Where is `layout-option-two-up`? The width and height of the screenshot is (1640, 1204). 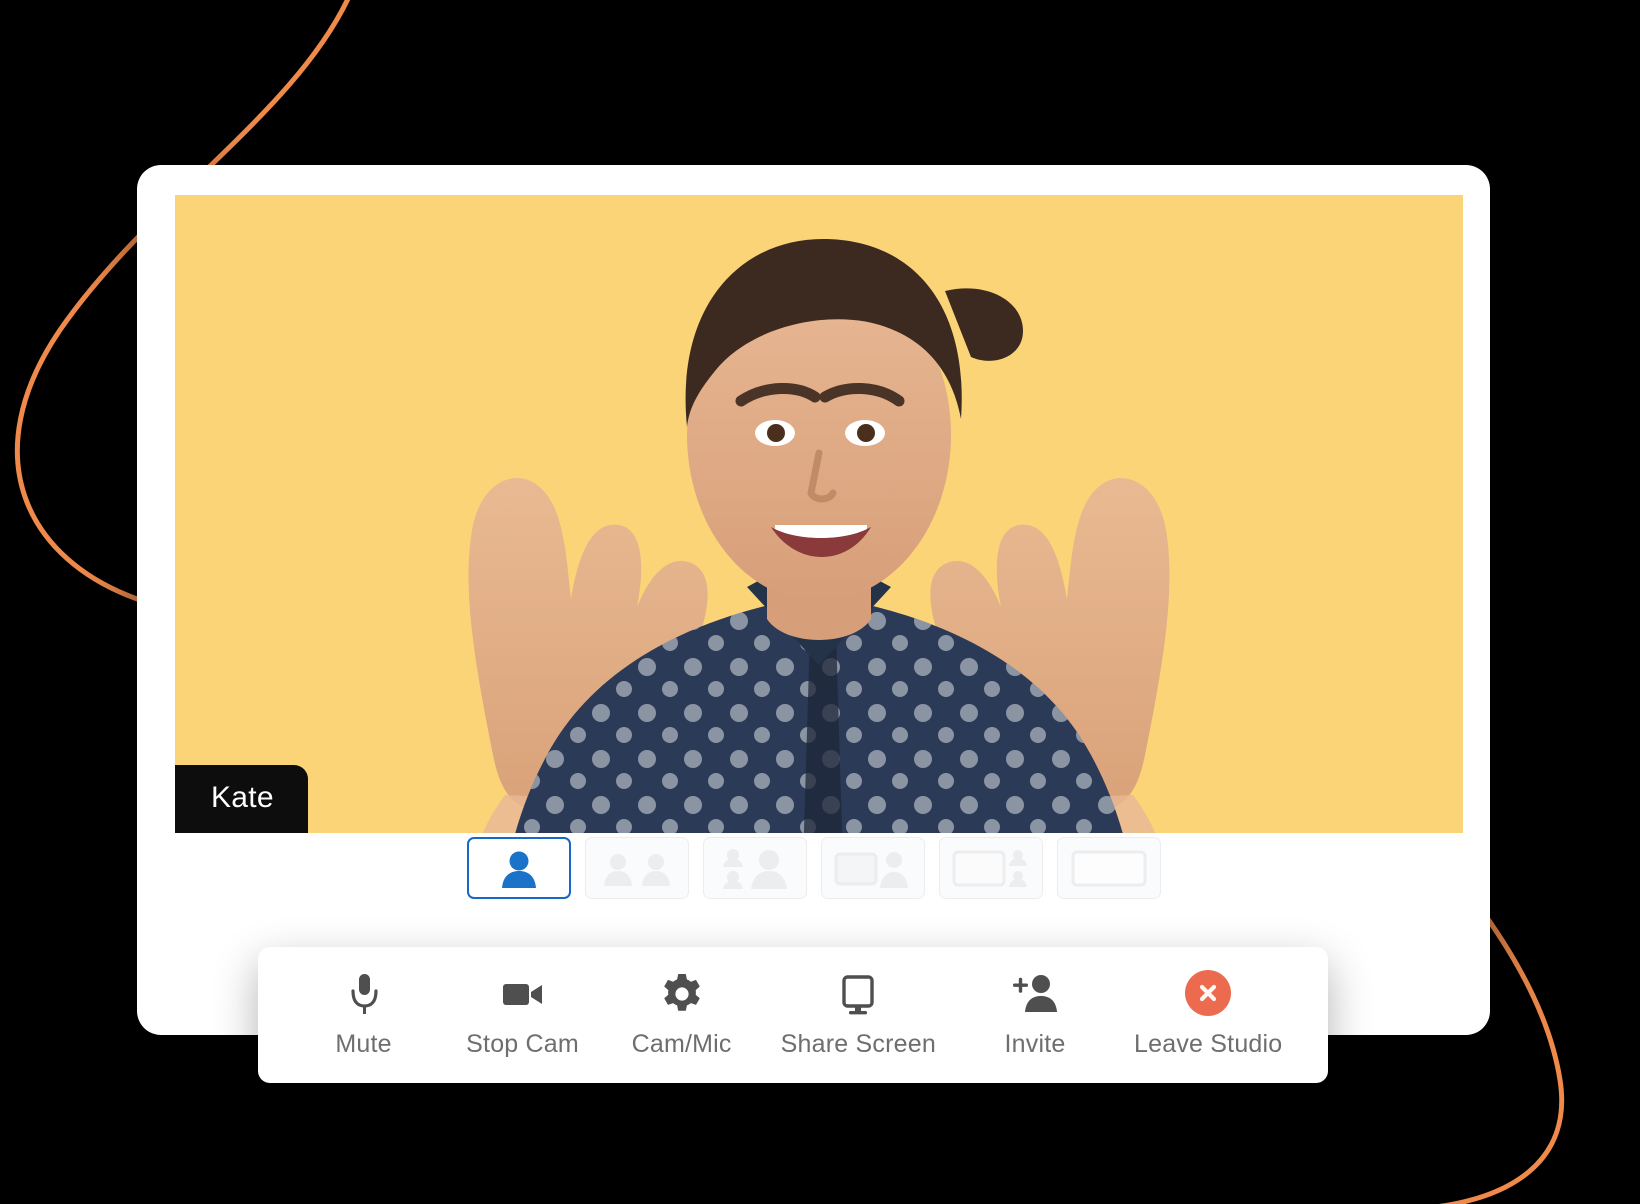
layout-option-two-up is located at coordinates (636, 868).